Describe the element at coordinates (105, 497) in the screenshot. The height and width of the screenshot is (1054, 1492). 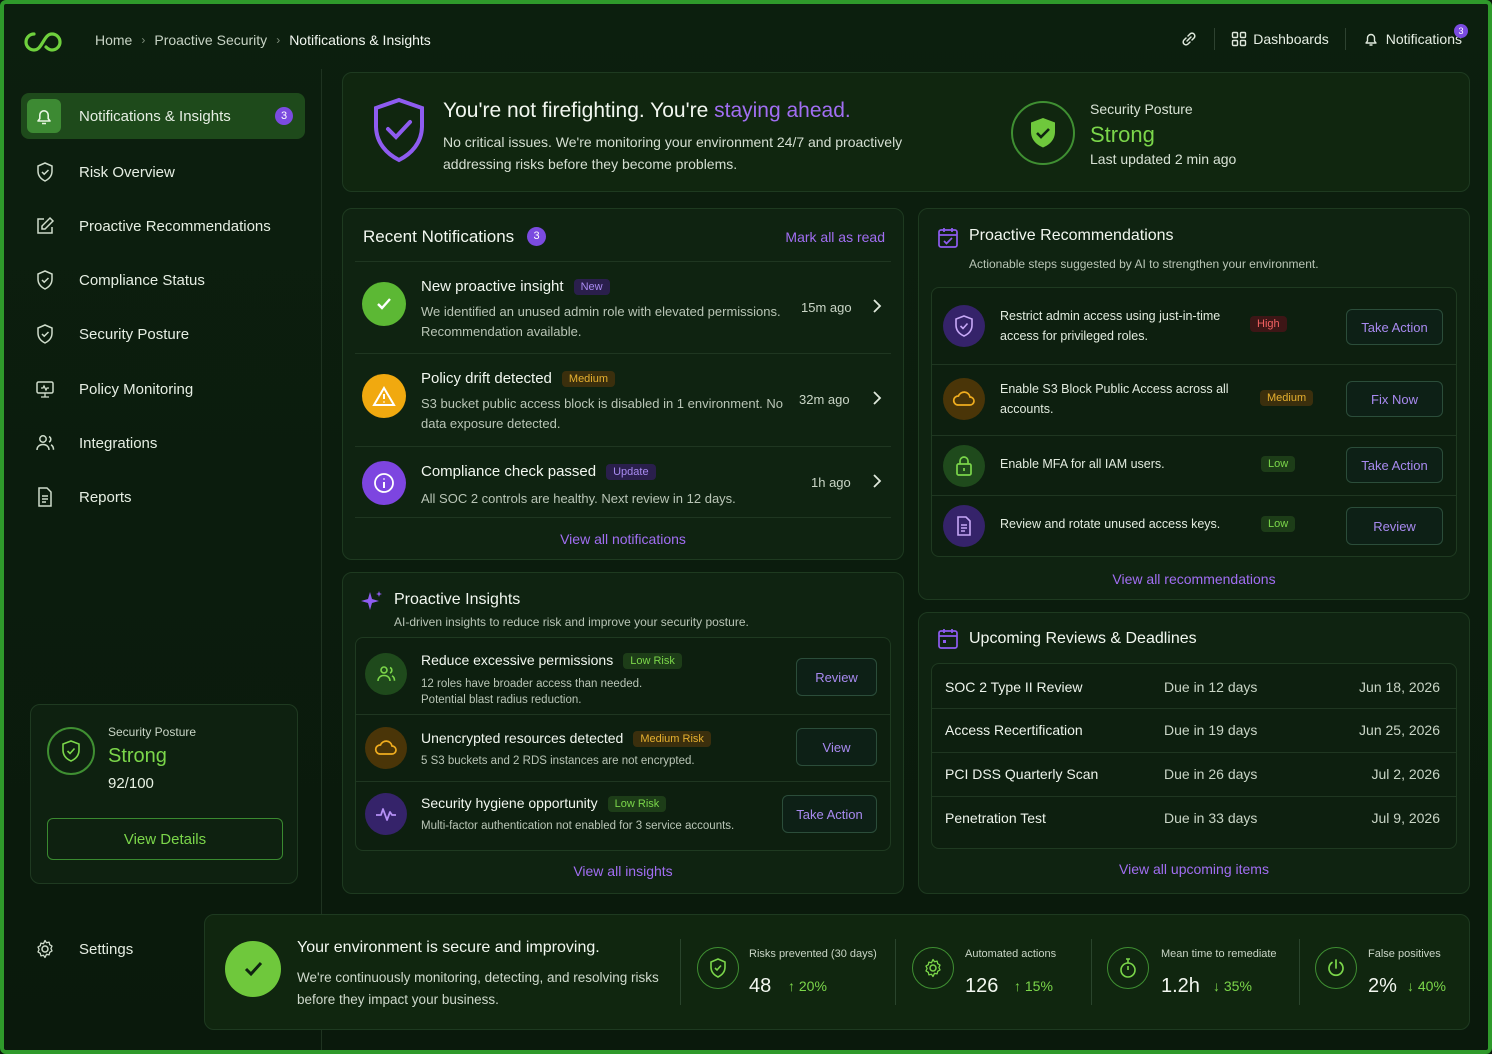
I see `sidebar-item-label: Reports` at that location.